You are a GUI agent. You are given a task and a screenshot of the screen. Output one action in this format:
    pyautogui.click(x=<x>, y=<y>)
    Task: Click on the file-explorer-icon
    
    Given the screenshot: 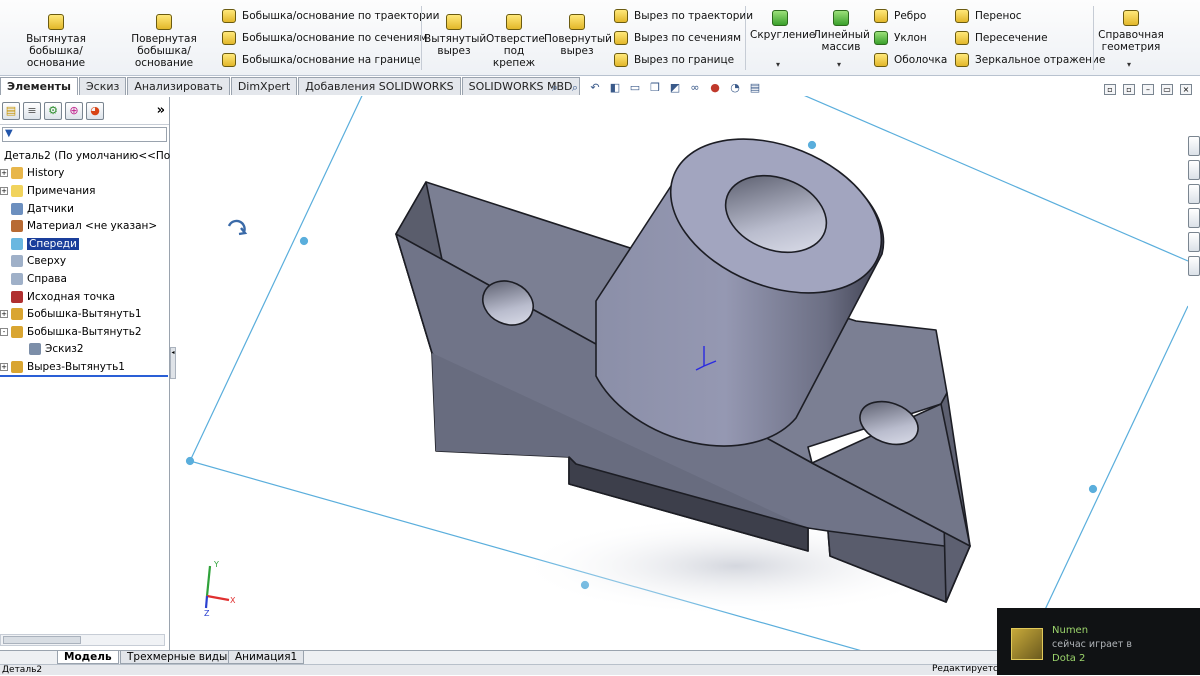 What is the action you would take?
    pyautogui.click(x=1194, y=194)
    